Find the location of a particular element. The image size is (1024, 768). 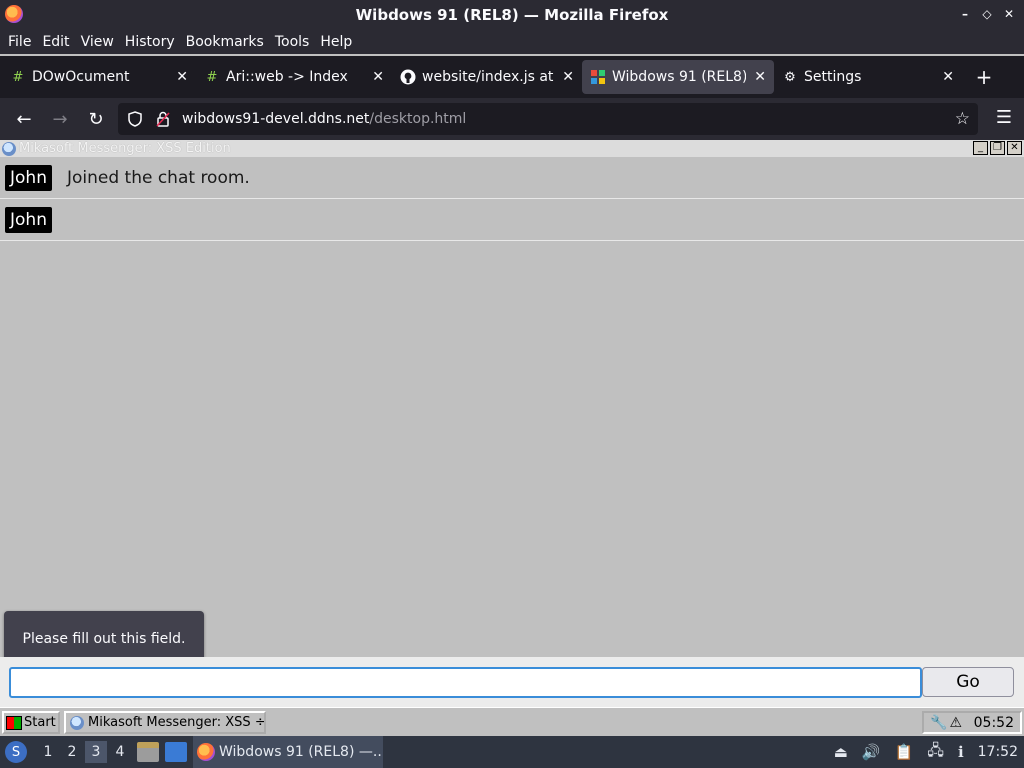

window-controls: – ◇ ✕ is located at coordinates (987, 14).